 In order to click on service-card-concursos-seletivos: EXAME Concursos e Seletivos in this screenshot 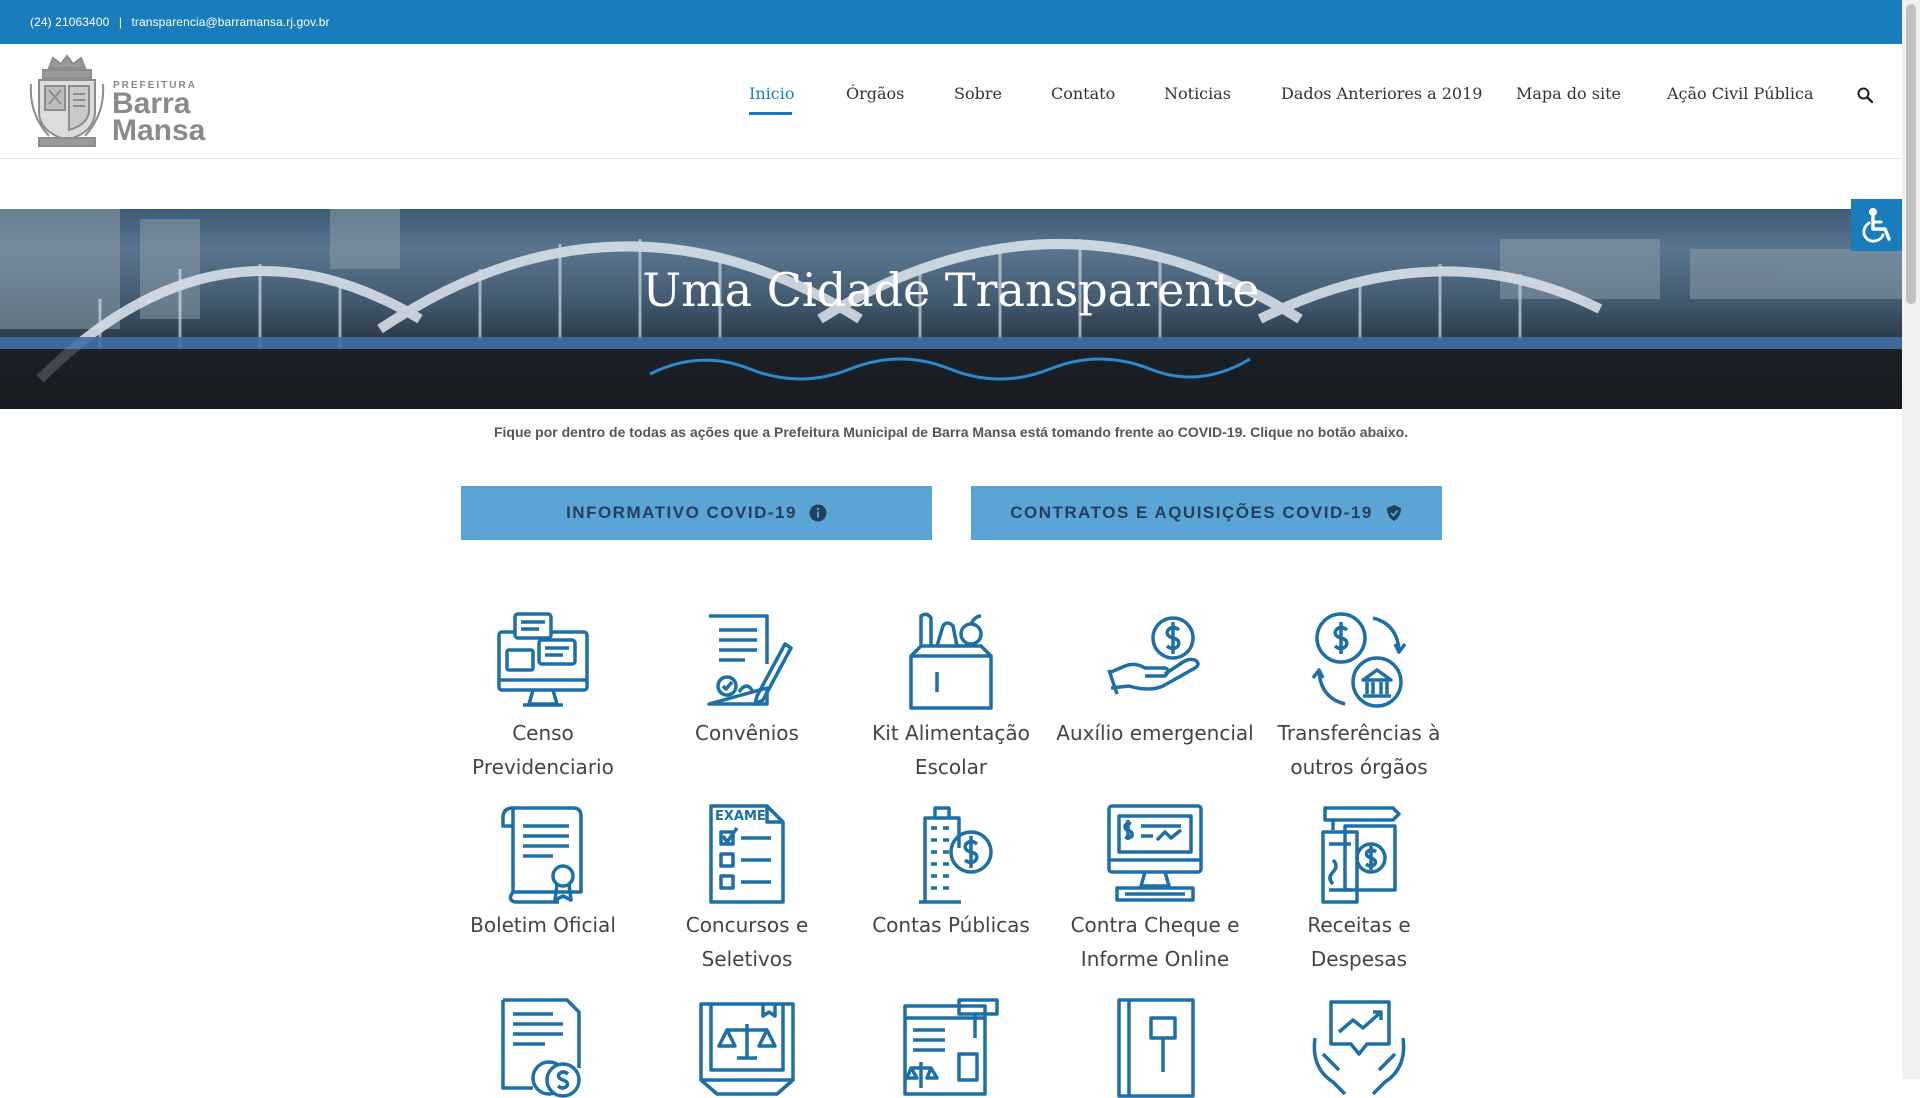, I will do `click(747, 890)`.